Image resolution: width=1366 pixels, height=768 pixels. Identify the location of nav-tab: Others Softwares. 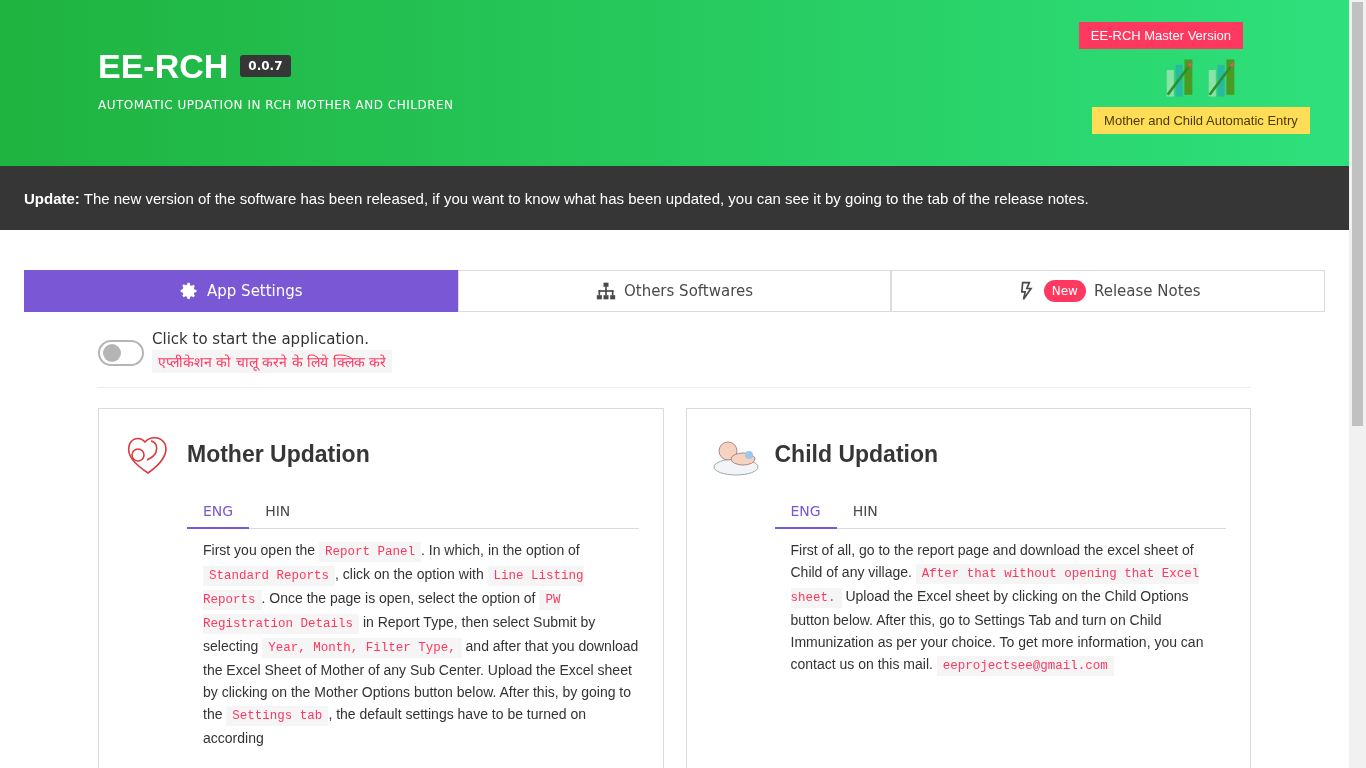
(674, 291).